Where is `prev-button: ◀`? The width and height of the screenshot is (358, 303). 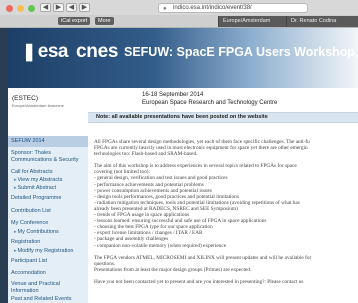 prev-button: ◀ is located at coordinates (71, 7).